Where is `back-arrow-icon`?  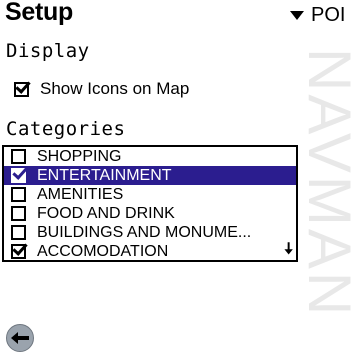
back-arrow-icon is located at coordinates (20, 338).